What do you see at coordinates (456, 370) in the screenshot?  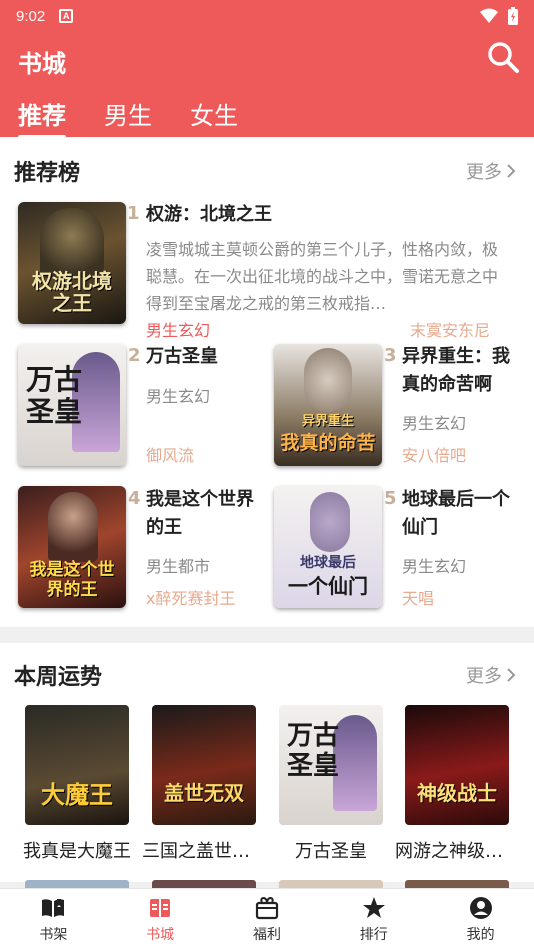 I see `book-title: 异界重生：我真的命苦啊` at bounding box center [456, 370].